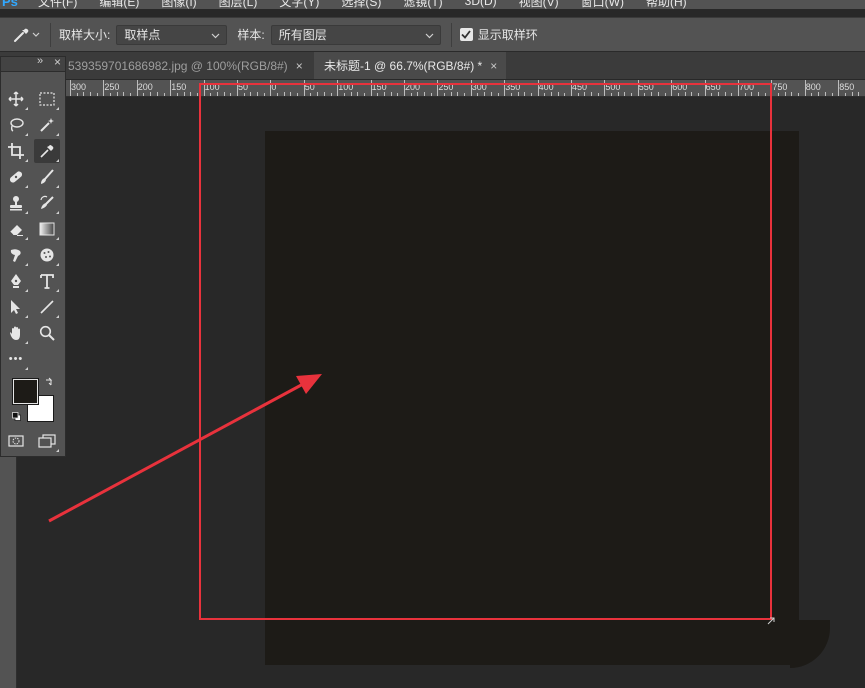 The width and height of the screenshot is (865, 688). What do you see at coordinates (16, 307) in the screenshot?
I see `path-selection-icon` at bounding box center [16, 307].